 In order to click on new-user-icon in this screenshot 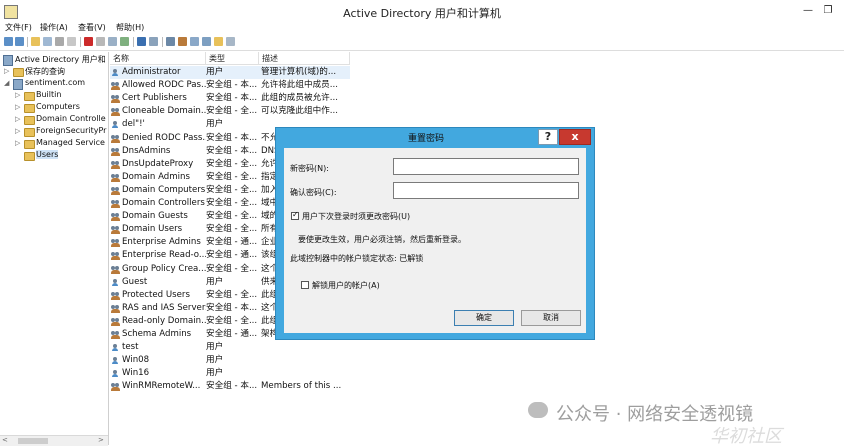, I will do `click(170, 41)`.